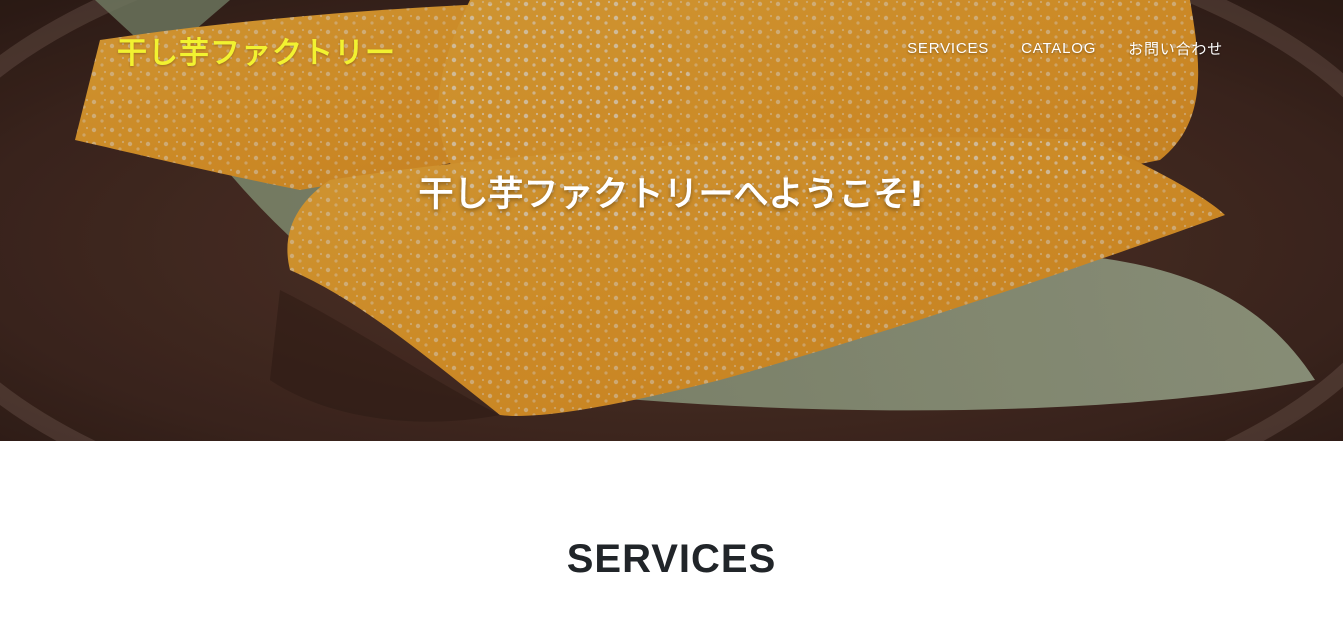 Image resolution: width=1343 pixels, height=626 pixels. I want to click on nav-item-contact: お問い合わせ, so click(1175, 48).